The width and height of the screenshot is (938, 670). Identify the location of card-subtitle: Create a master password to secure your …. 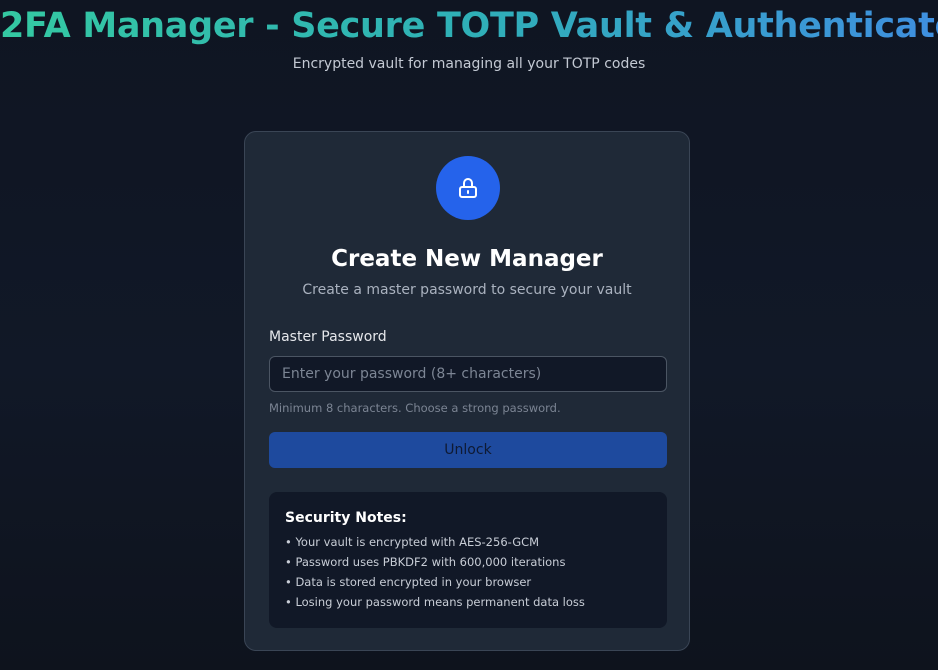
(467, 290).